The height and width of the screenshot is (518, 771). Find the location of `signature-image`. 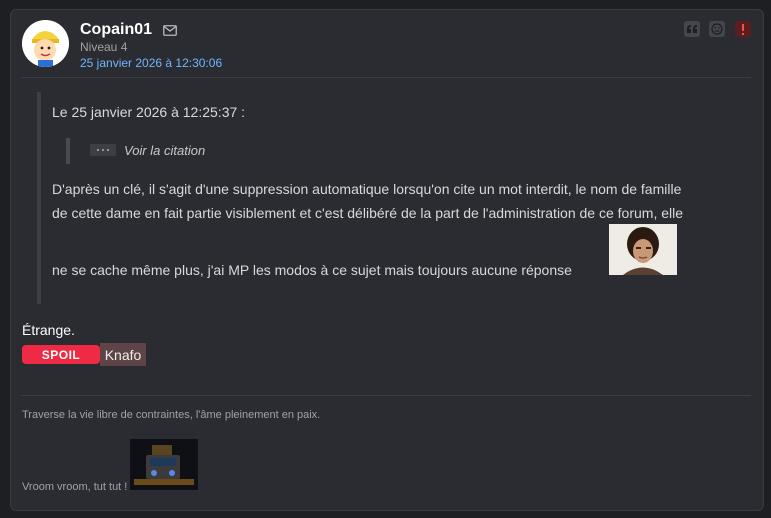

signature-image is located at coordinates (164, 464).